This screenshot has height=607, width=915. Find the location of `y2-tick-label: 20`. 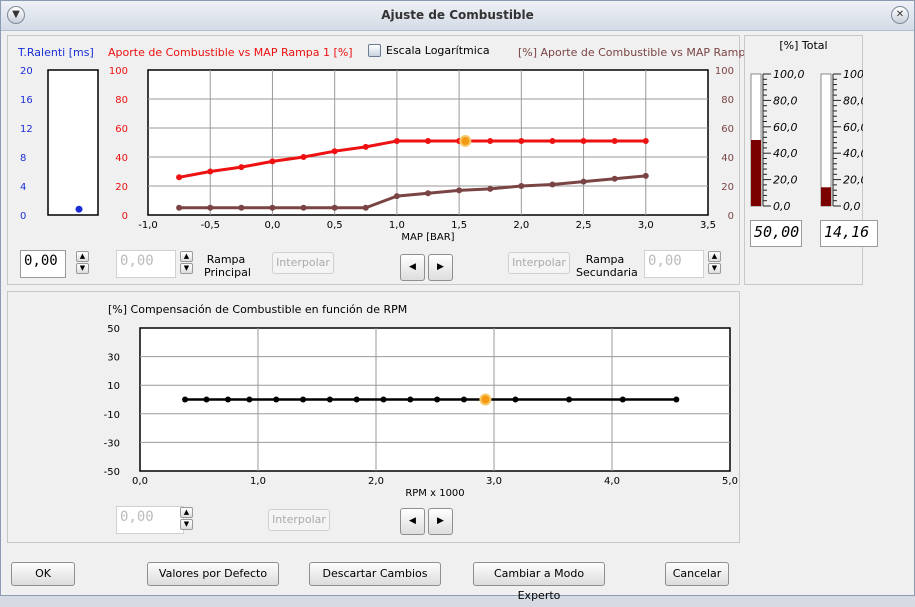

y2-tick-label: 20 is located at coordinates (727, 187).